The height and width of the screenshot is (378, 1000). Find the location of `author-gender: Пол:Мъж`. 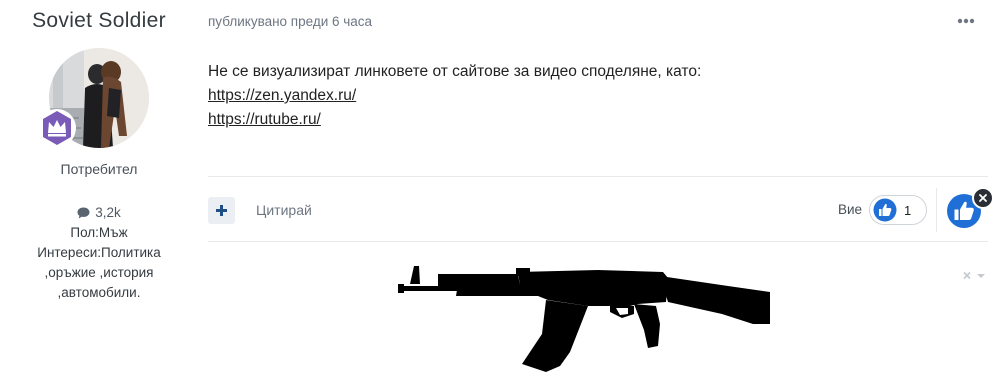

author-gender: Пол:Мъж is located at coordinates (99, 232).